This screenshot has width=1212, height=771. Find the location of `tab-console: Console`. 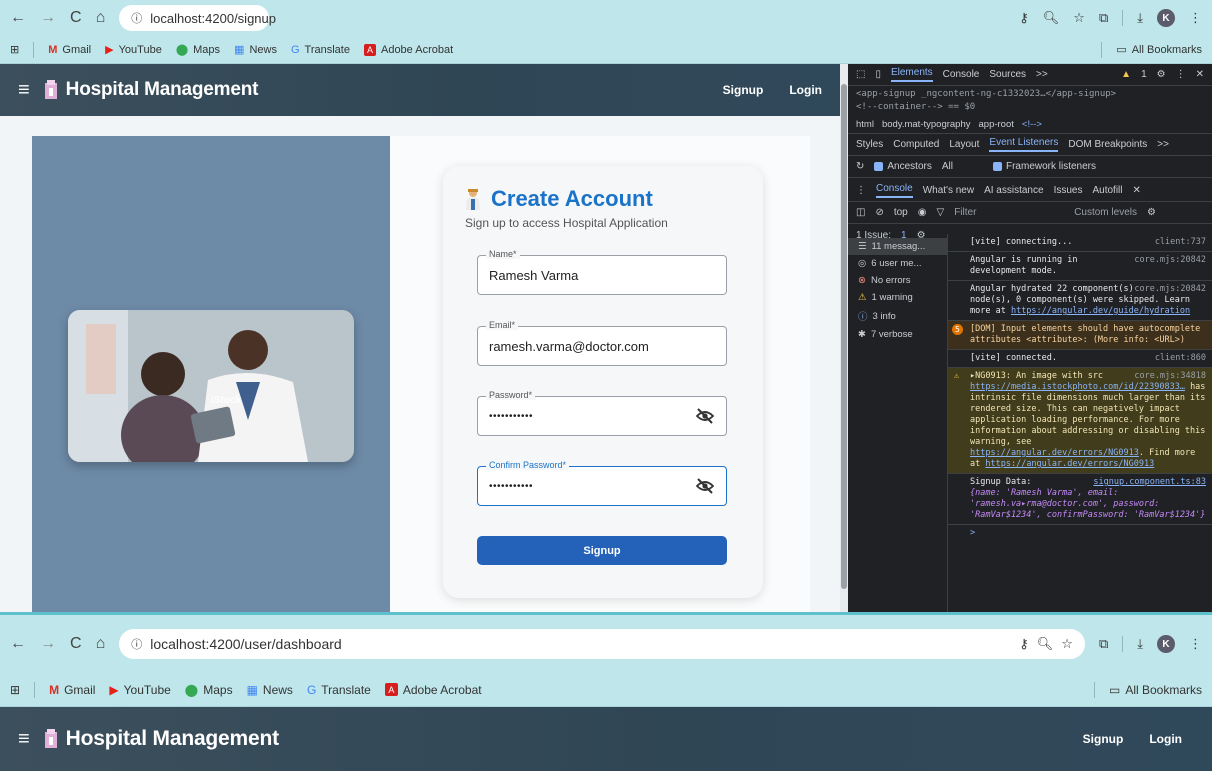

tab-console: Console is located at coordinates (961, 74).